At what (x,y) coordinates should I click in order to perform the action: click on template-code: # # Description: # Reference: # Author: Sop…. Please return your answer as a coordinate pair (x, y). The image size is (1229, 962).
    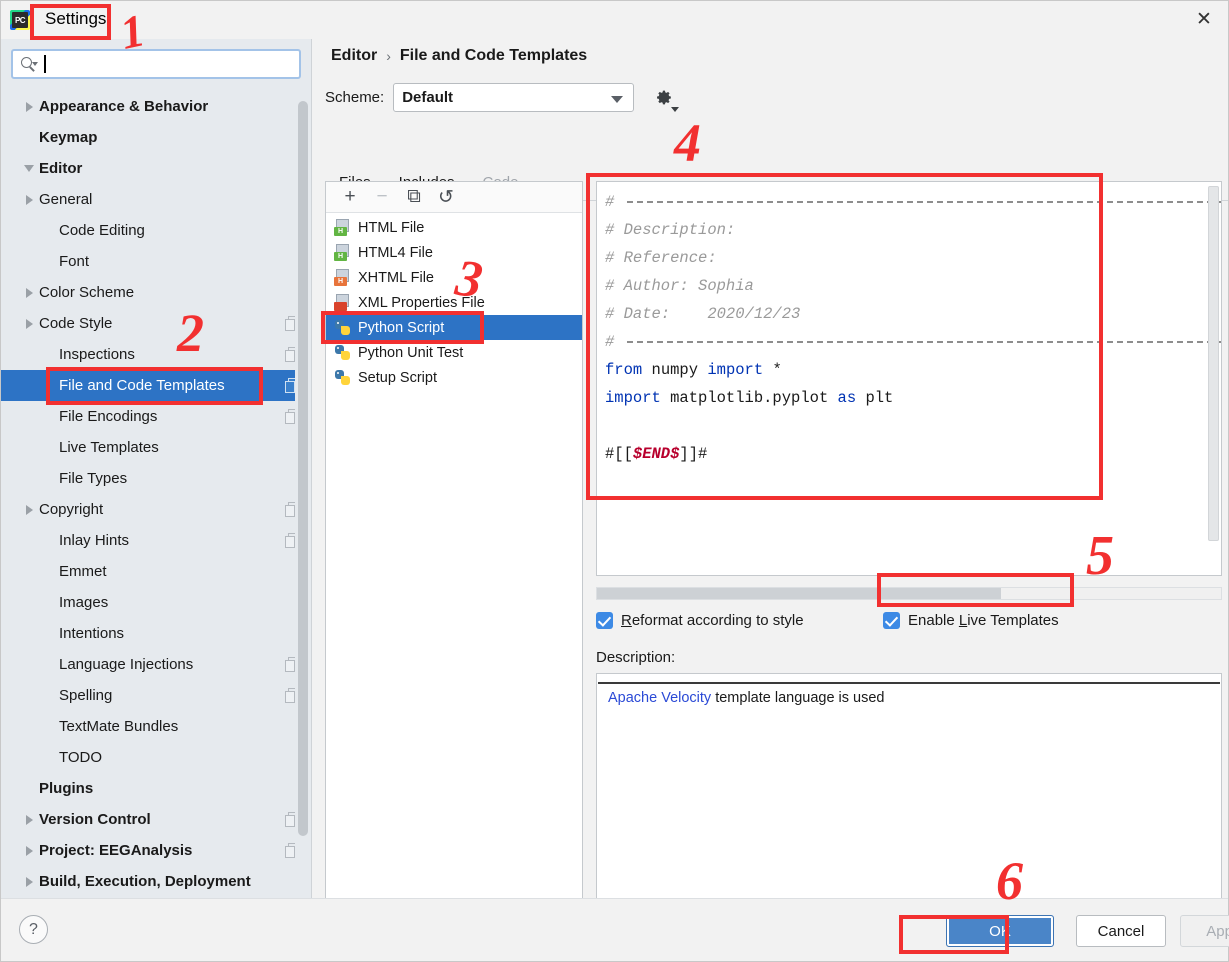
    Looking at the image, I should click on (913, 328).